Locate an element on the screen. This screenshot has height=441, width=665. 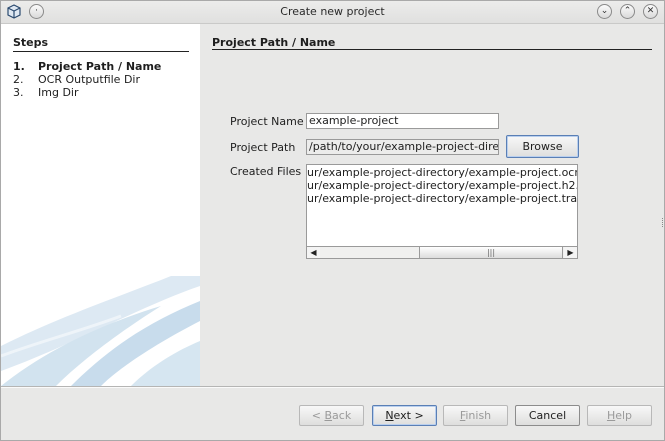
step-number: 1. is located at coordinates (19, 66).